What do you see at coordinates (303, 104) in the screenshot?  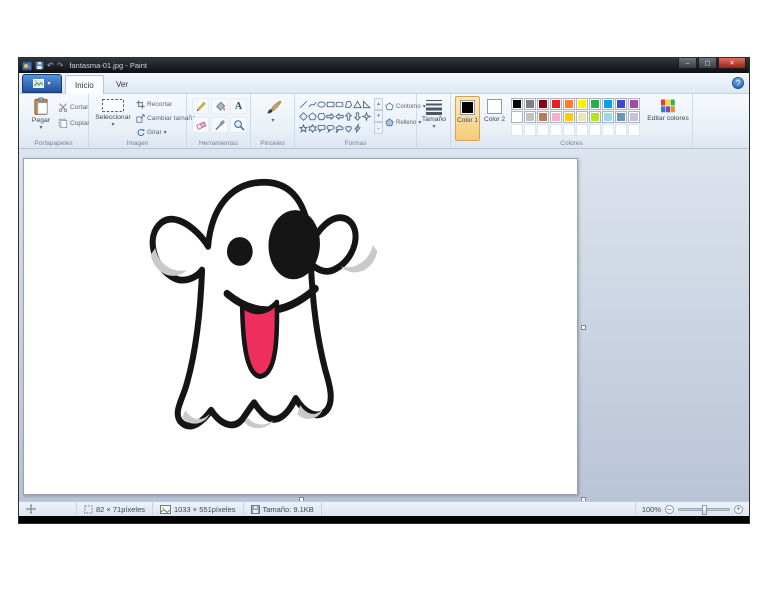 I see `shape-line-icon` at bounding box center [303, 104].